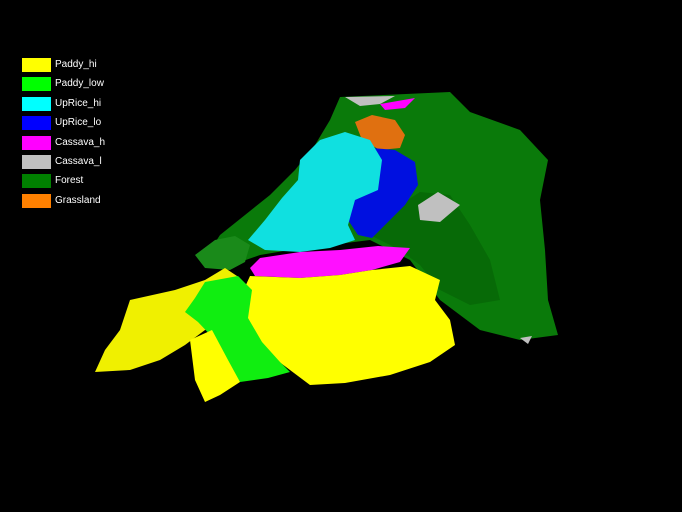 Image resolution: width=682 pixels, height=512 pixels. I want to click on legend-item-paddy-low: Paddy_low, so click(67, 86).